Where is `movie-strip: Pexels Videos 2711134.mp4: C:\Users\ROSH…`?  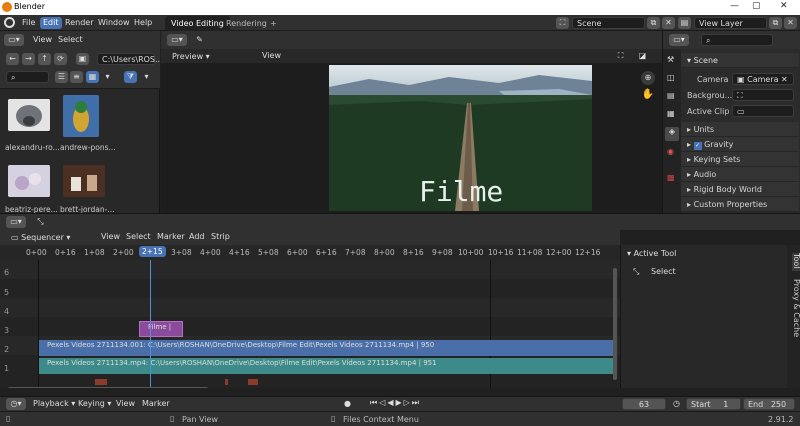
movie-strip: Pexels Videos 2711134.mp4: C:\Users\ROSH… is located at coordinates (327, 366).